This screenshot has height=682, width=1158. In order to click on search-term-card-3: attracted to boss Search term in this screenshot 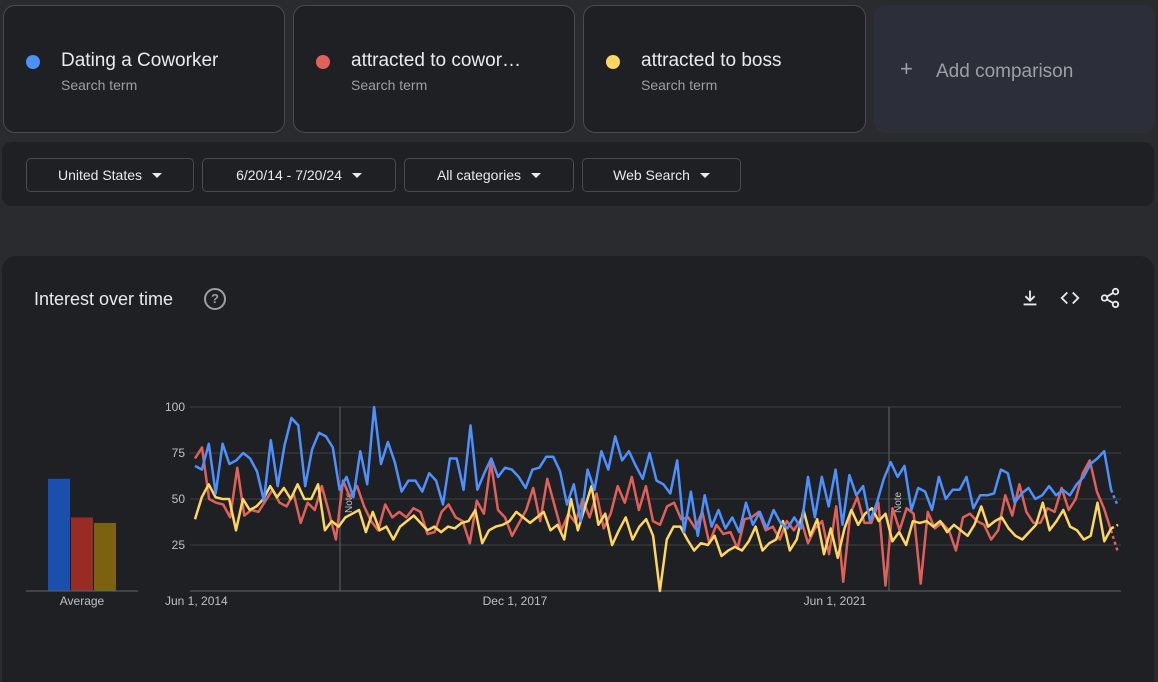, I will do `click(724, 69)`.